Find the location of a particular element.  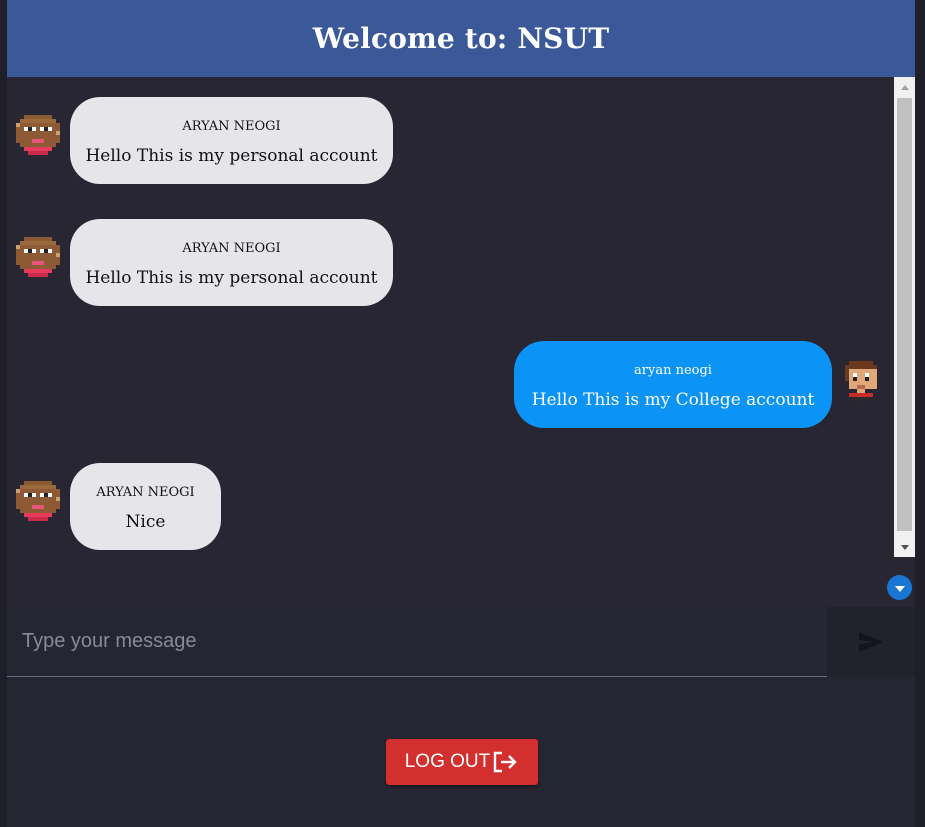

message-input-container is located at coordinates (417, 642).